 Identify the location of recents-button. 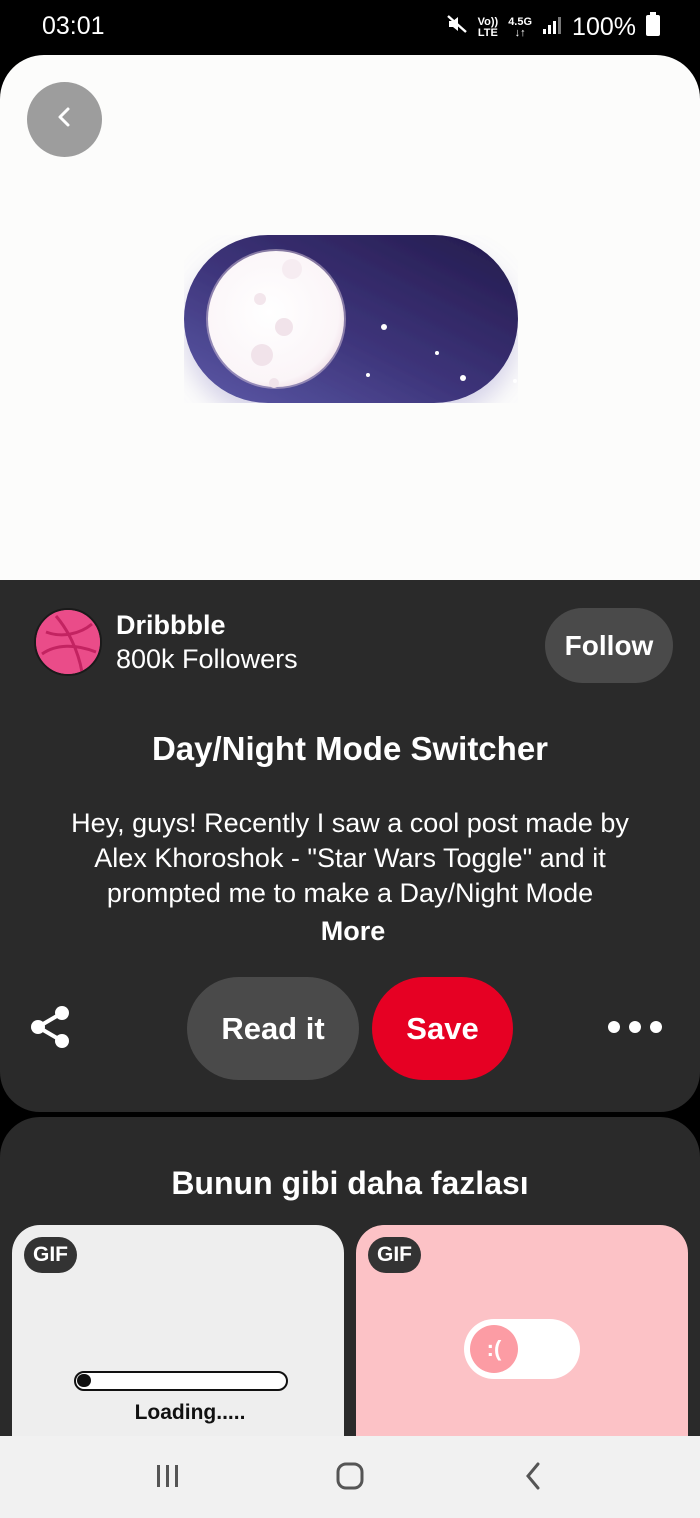
(168, 1478).